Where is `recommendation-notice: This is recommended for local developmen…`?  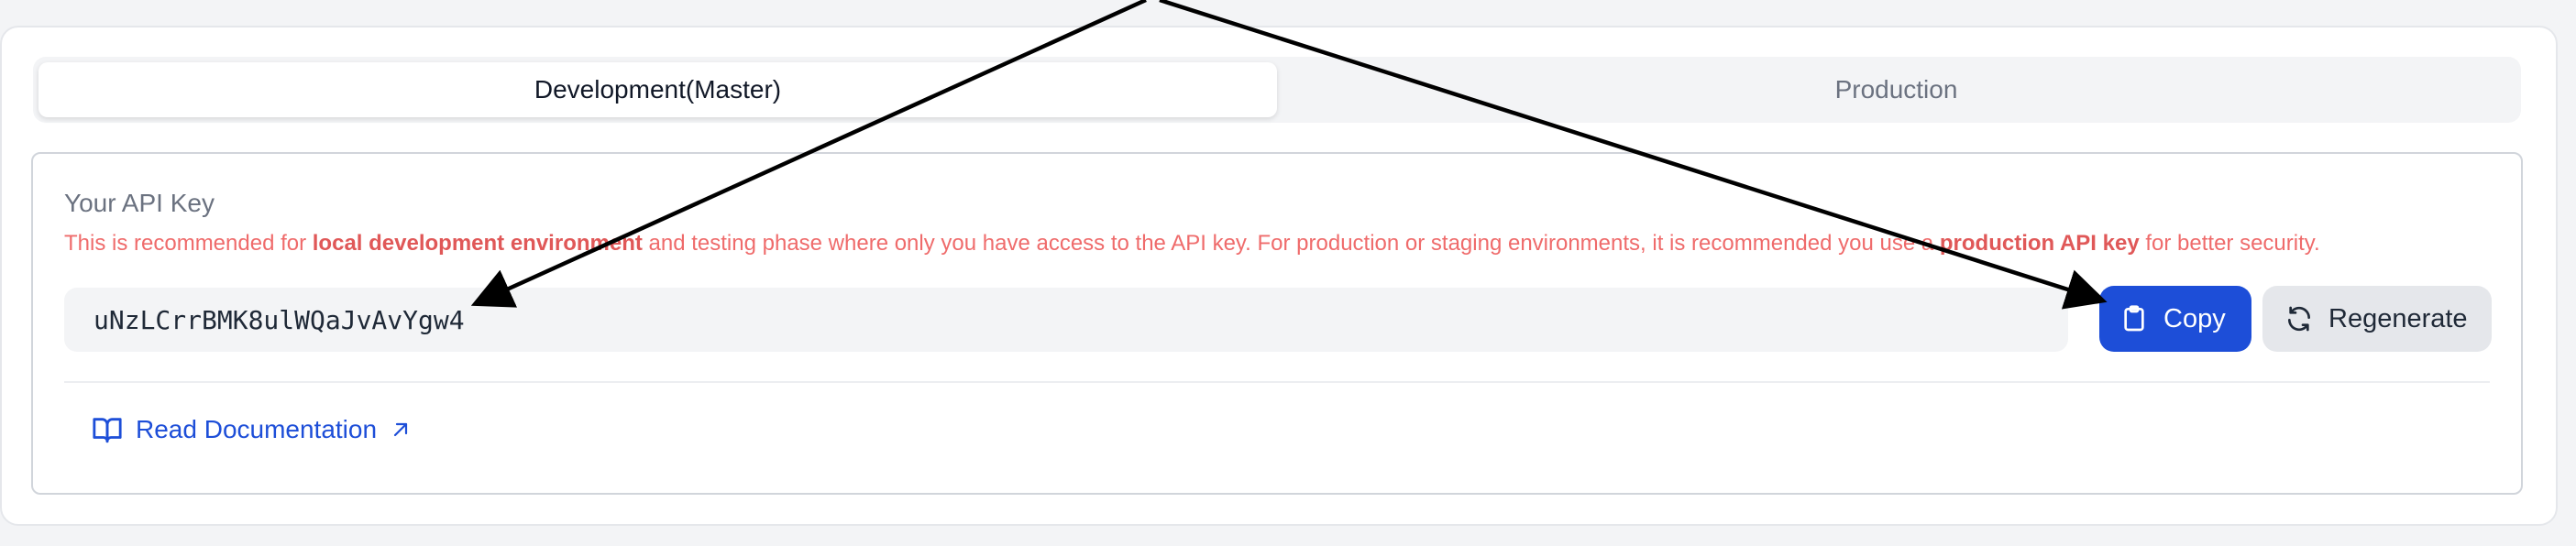 recommendation-notice: This is recommended for local developmen… is located at coordinates (1283, 244).